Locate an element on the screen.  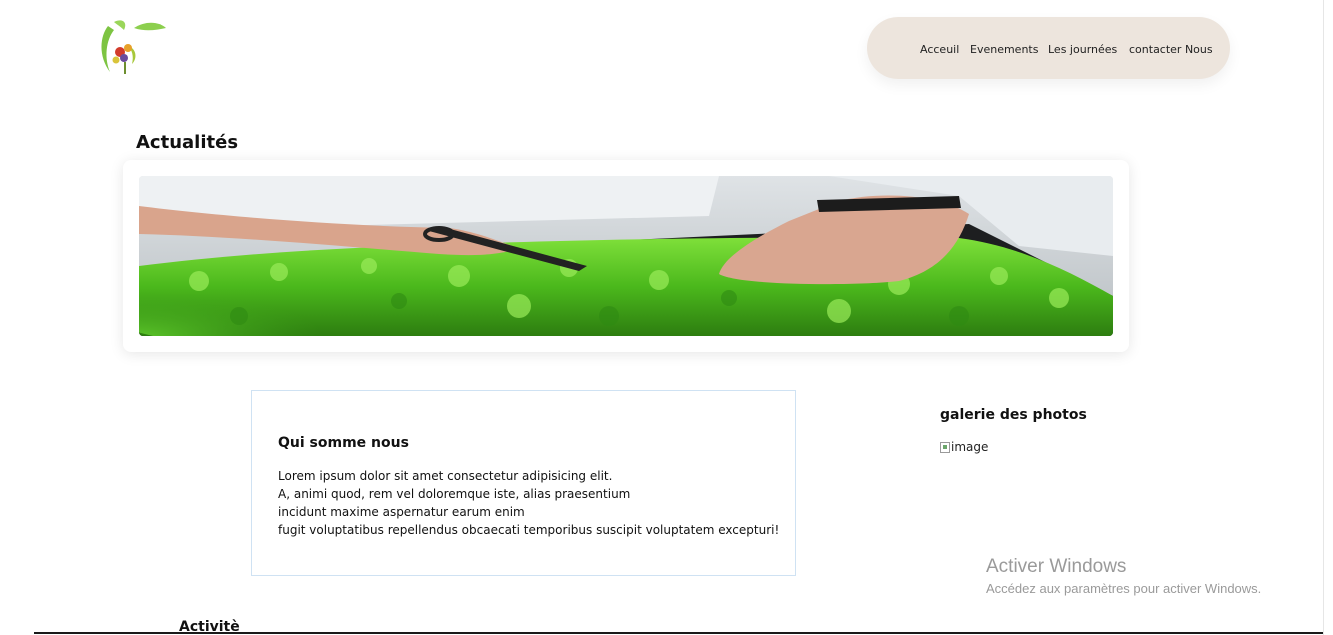
broken-image-icon is located at coordinates (945, 447).